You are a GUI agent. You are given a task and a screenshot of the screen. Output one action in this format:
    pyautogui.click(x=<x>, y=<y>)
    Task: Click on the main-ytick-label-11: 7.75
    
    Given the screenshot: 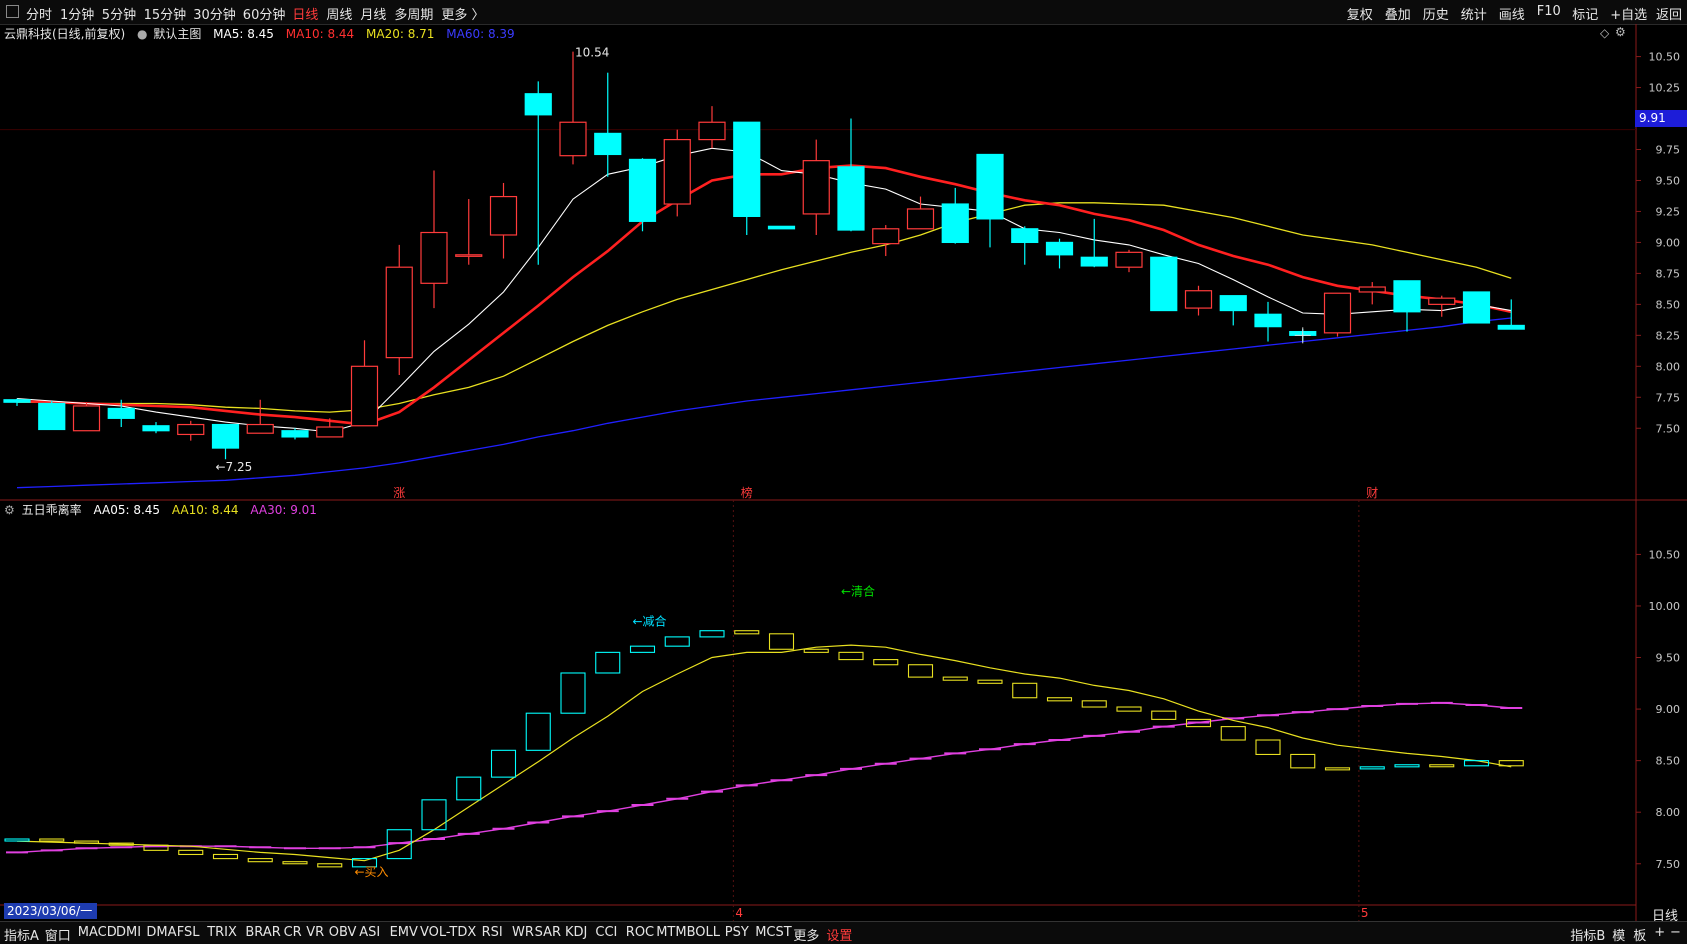 What is the action you would take?
    pyautogui.click(x=1668, y=397)
    